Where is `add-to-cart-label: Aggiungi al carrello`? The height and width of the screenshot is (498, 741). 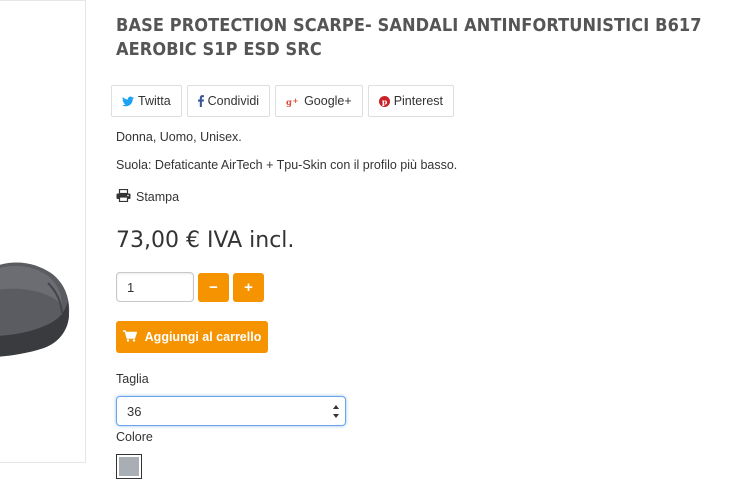
add-to-cart-label: Aggiungi al carrello is located at coordinates (203, 337).